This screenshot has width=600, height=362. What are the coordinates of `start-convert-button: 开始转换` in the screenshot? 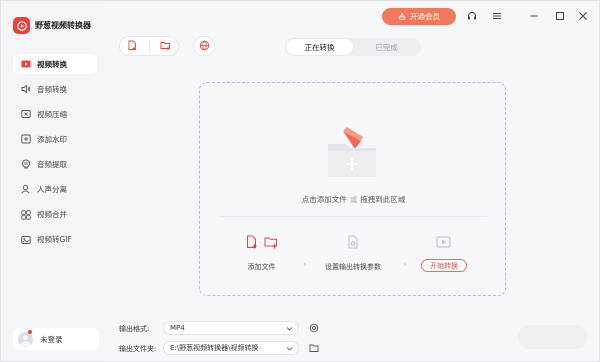 It's located at (444, 265).